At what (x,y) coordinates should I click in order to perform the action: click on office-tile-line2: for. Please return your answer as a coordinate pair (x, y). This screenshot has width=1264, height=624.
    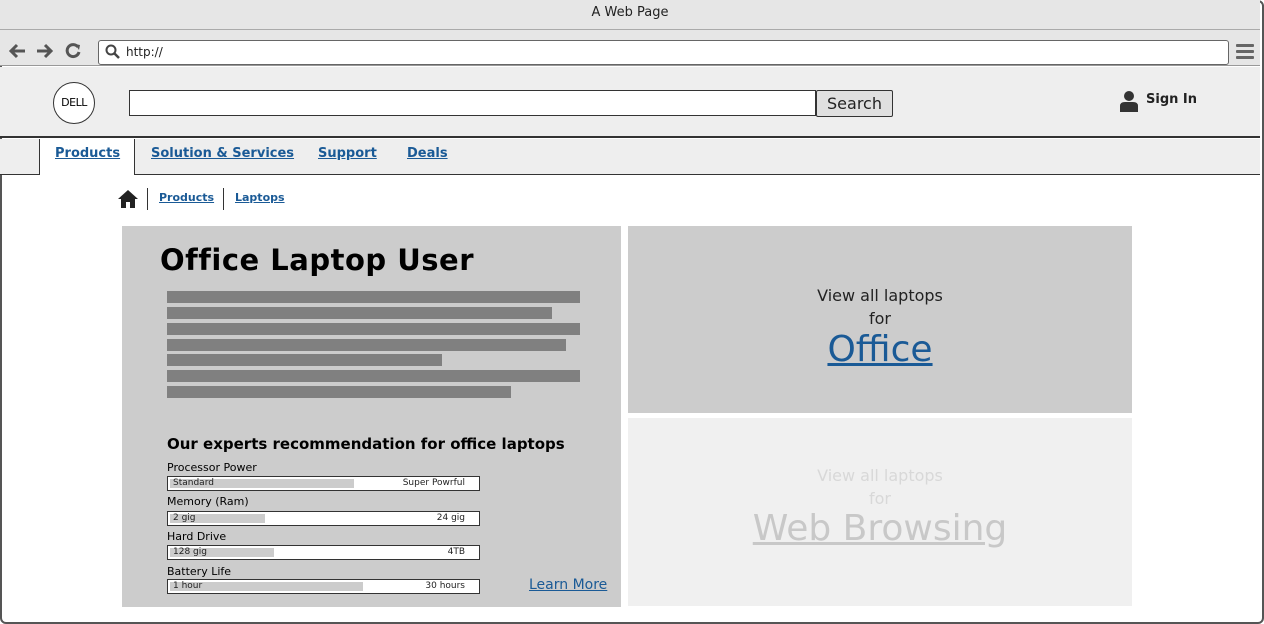
    Looking at the image, I should click on (880, 318).